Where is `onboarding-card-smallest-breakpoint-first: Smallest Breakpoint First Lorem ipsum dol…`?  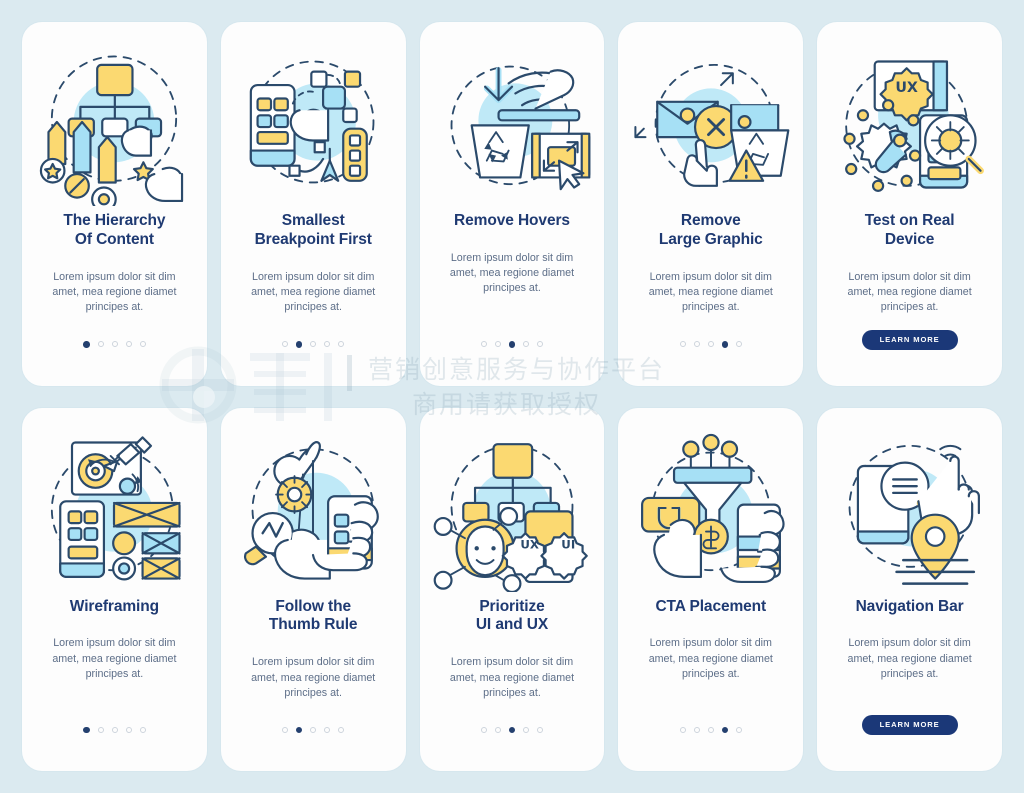 onboarding-card-smallest-breakpoint-first: Smallest Breakpoint First Lorem ipsum dol… is located at coordinates (313, 204).